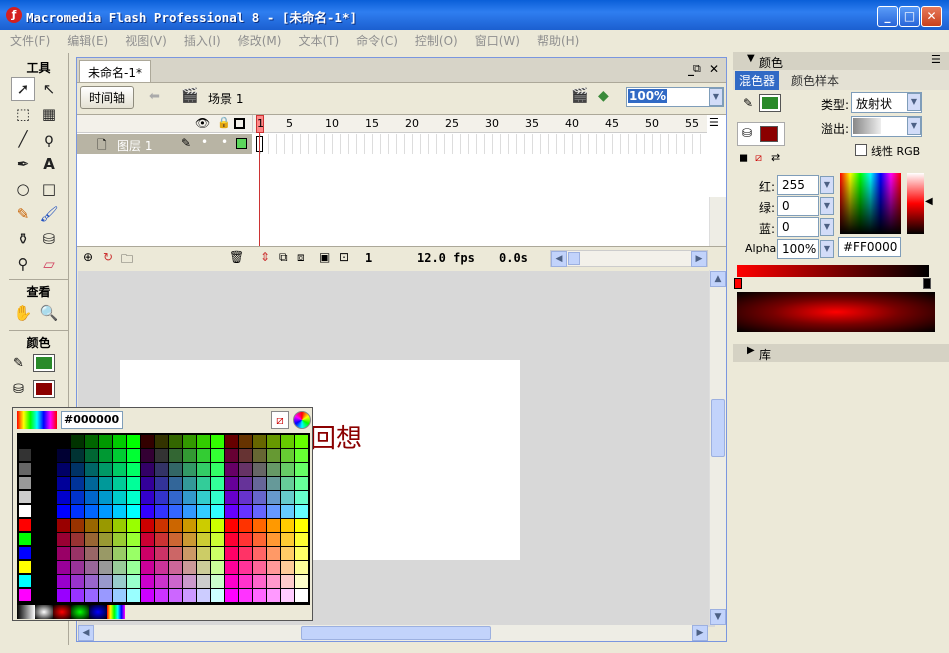 This screenshot has width=949, height=653. Describe the element at coordinates (396, 633) in the screenshot. I see `stage-hscroll-thumb` at that location.